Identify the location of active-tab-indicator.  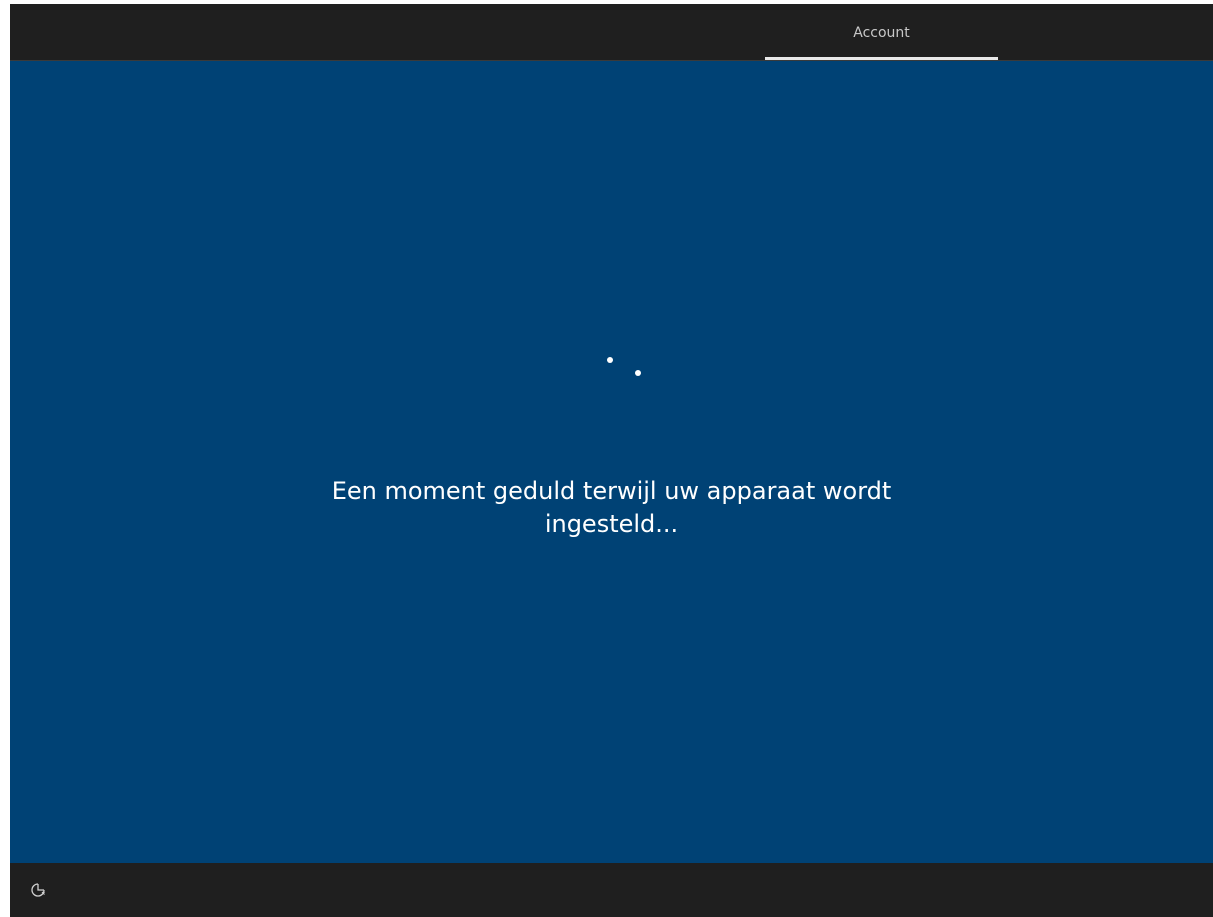
(881, 58).